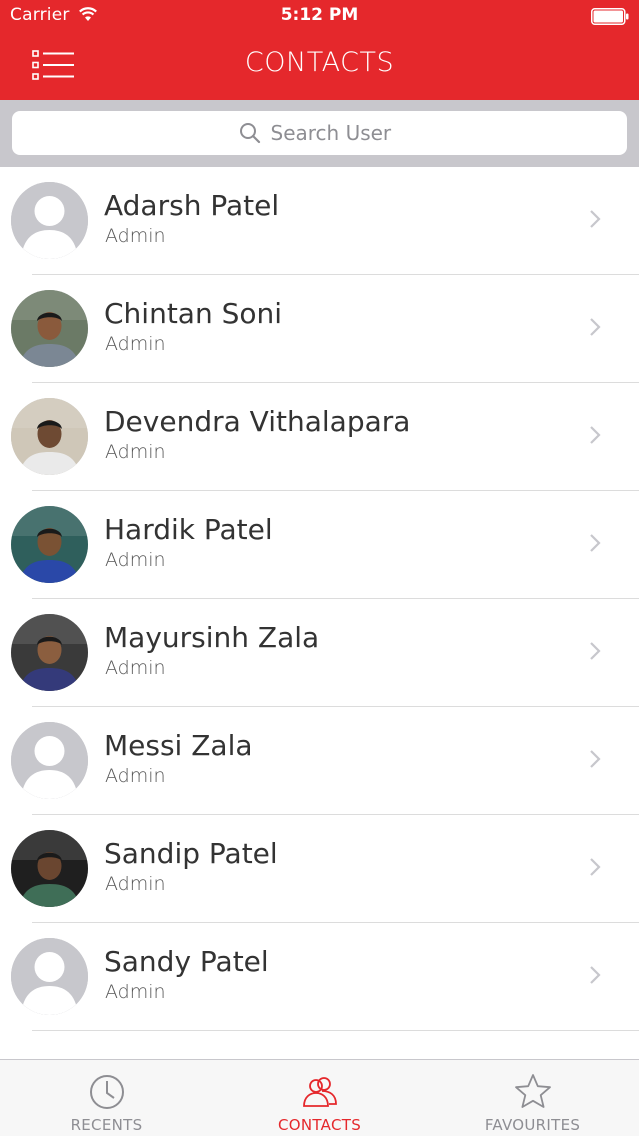 The height and width of the screenshot is (1136, 639). I want to click on battery-icon, so click(610, 16).